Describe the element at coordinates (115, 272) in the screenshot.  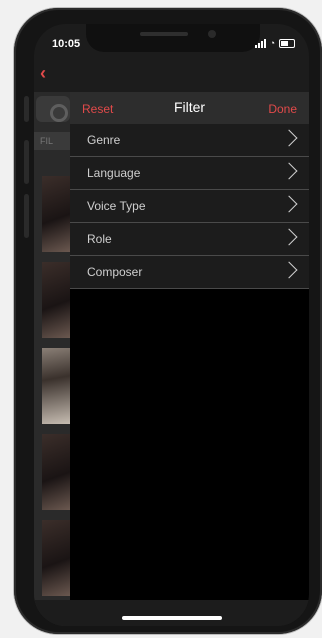
I see `filter-row-label: Composer` at that location.